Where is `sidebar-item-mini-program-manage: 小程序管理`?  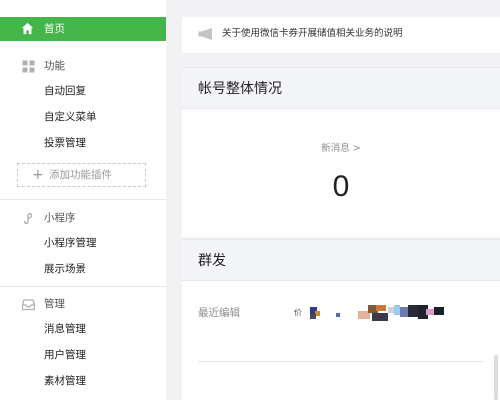 sidebar-item-mini-program-manage: 小程序管理 is located at coordinates (70, 243).